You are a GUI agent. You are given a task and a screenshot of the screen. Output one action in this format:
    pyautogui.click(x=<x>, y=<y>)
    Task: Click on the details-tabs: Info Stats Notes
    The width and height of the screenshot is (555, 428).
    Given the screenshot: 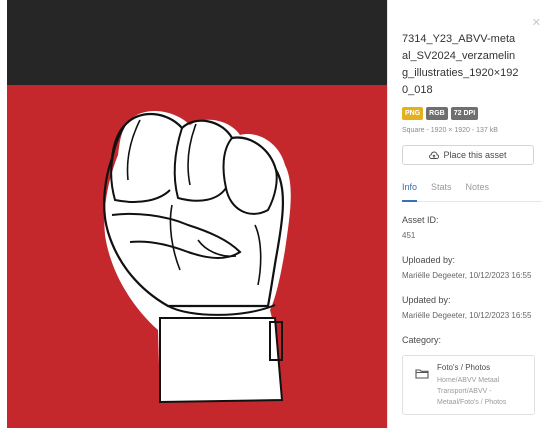 What is the action you would take?
    pyautogui.click(x=472, y=192)
    